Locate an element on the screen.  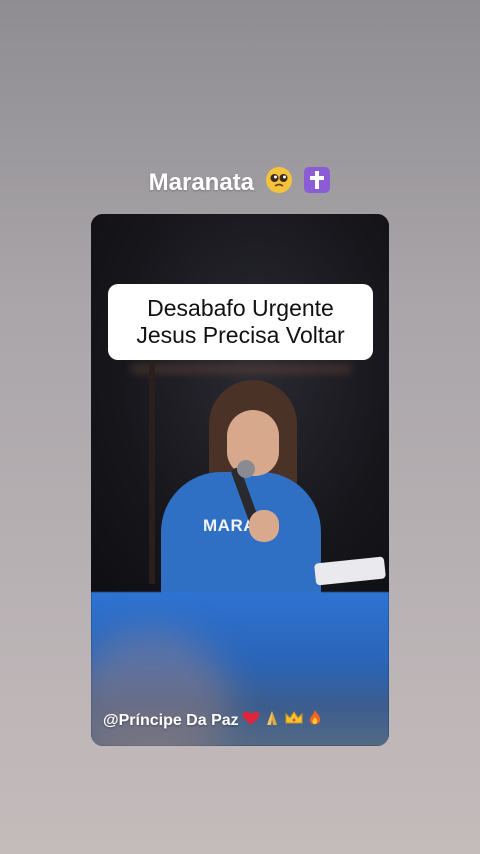
speaker-hand is located at coordinates (264, 526).